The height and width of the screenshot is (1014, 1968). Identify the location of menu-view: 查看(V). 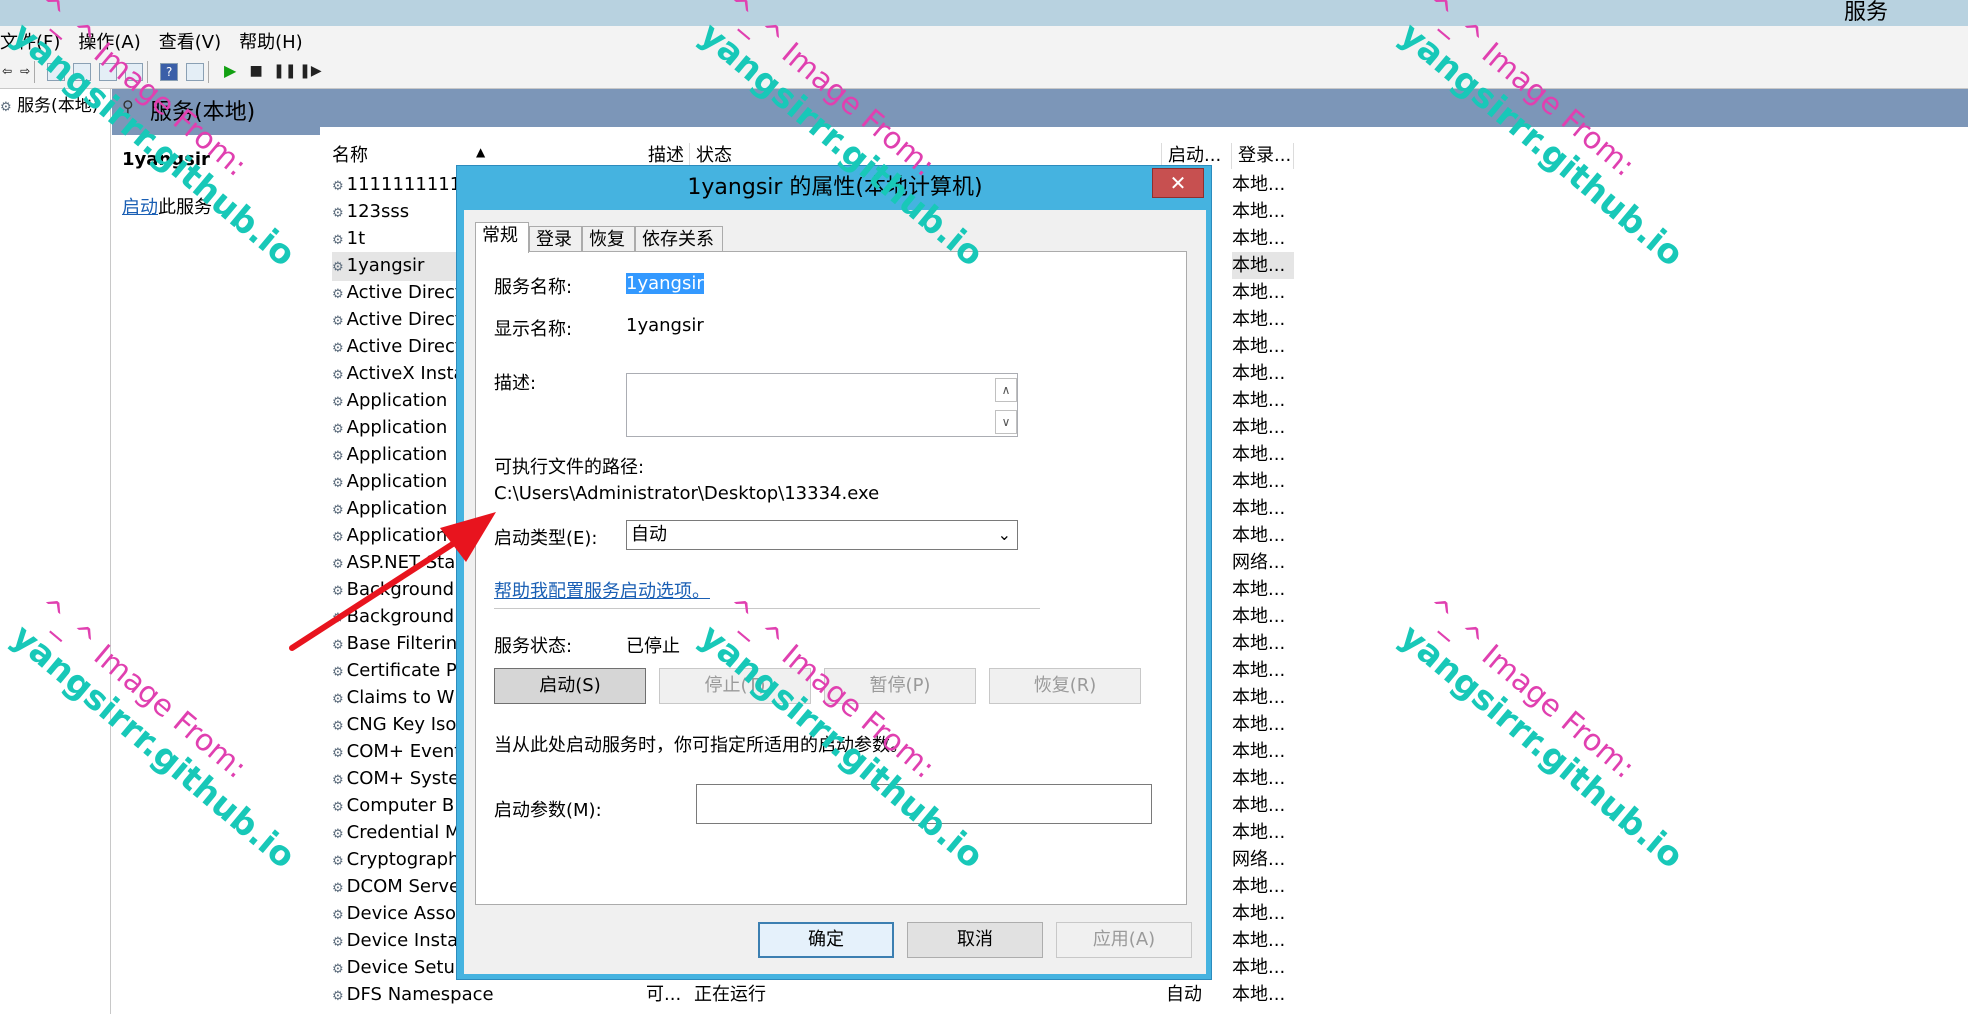
(190, 41).